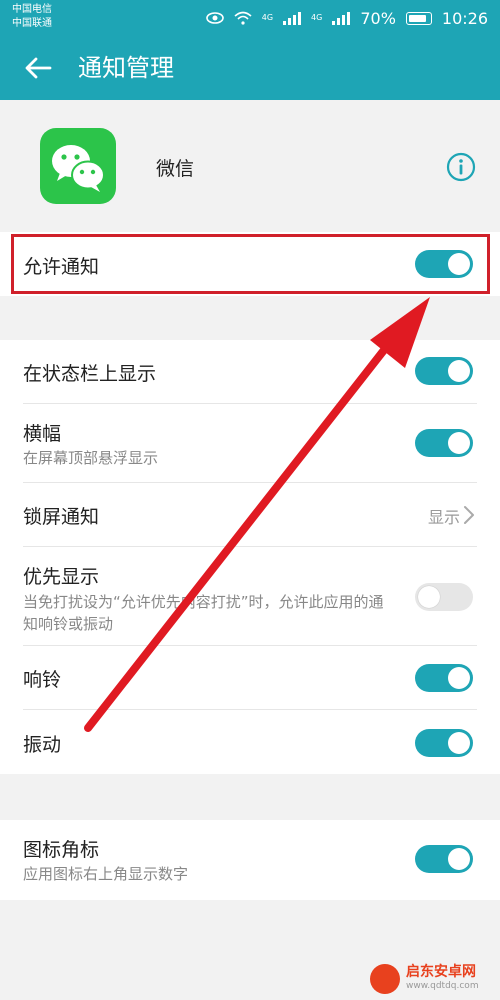 The width and height of the screenshot is (500, 1000). I want to click on battery-percent: 70%, so click(378, 18).